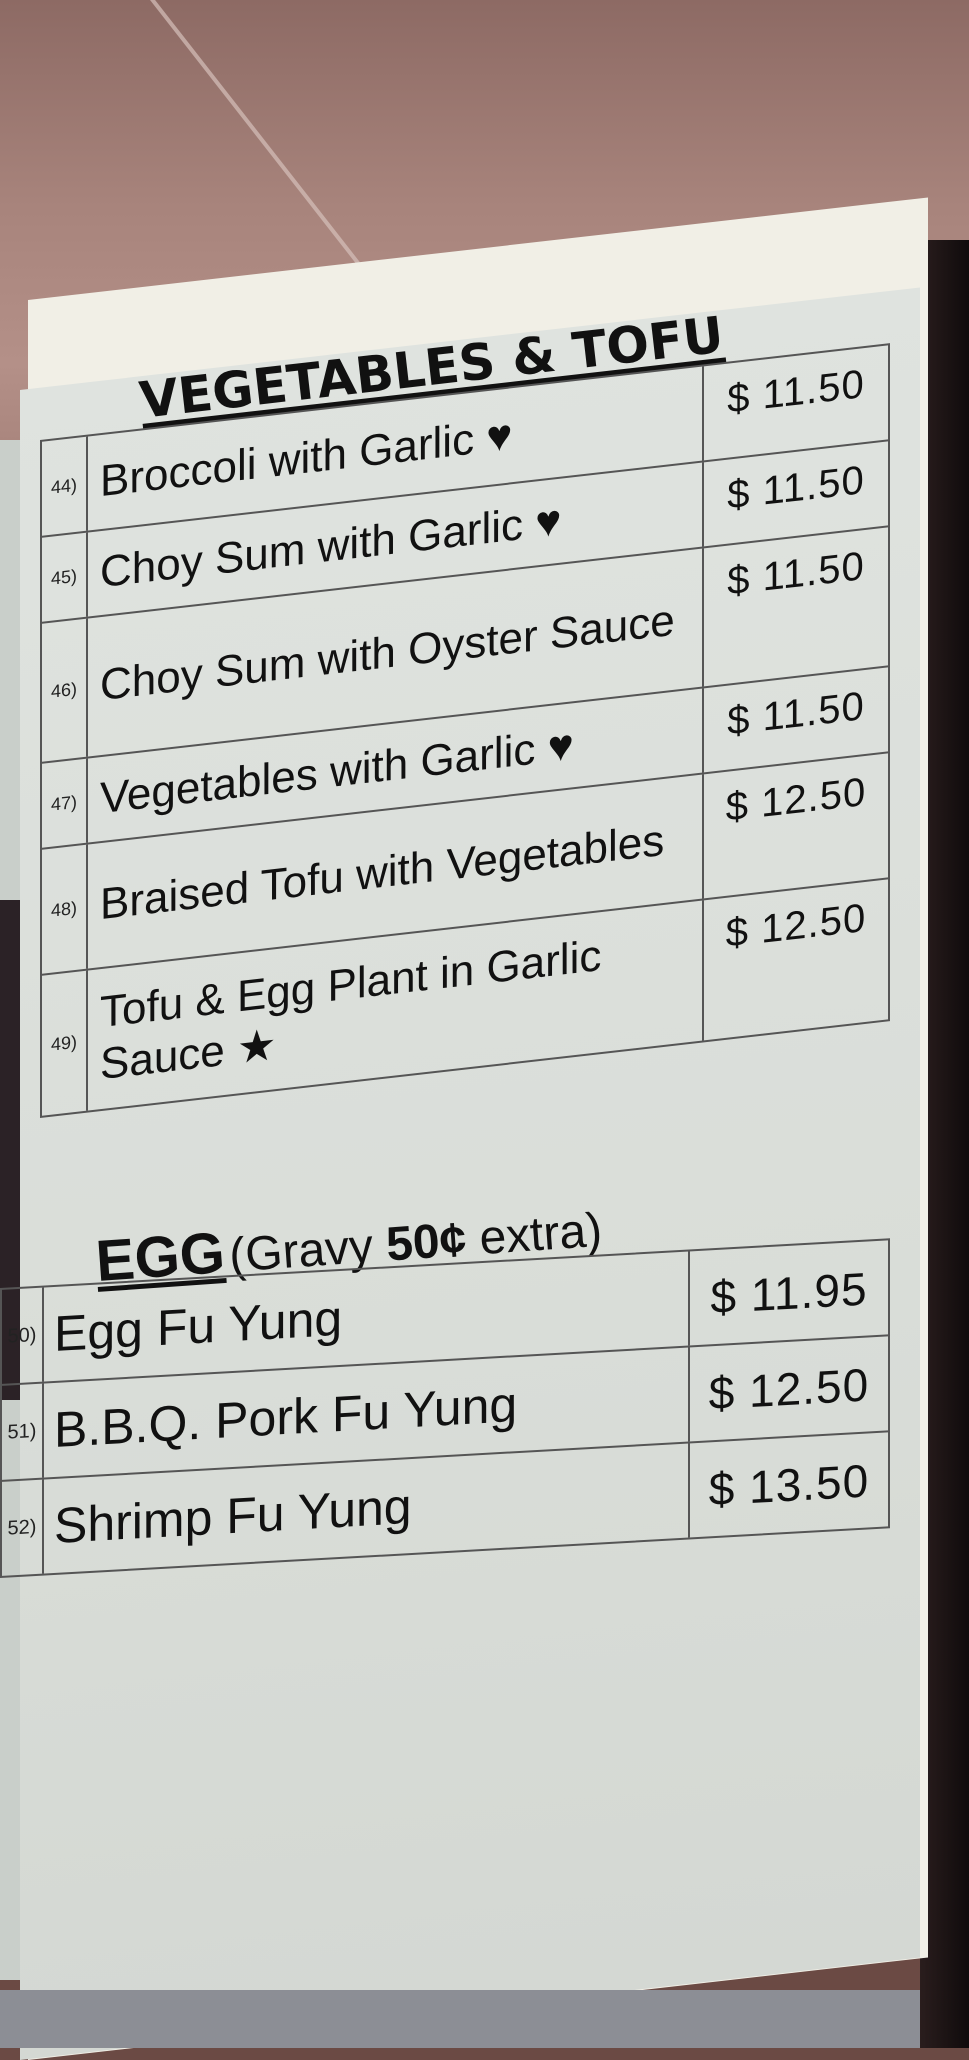 This screenshot has height=2060, width=969. What do you see at coordinates (65, 909) in the screenshot?
I see `item-number: 48)` at bounding box center [65, 909].